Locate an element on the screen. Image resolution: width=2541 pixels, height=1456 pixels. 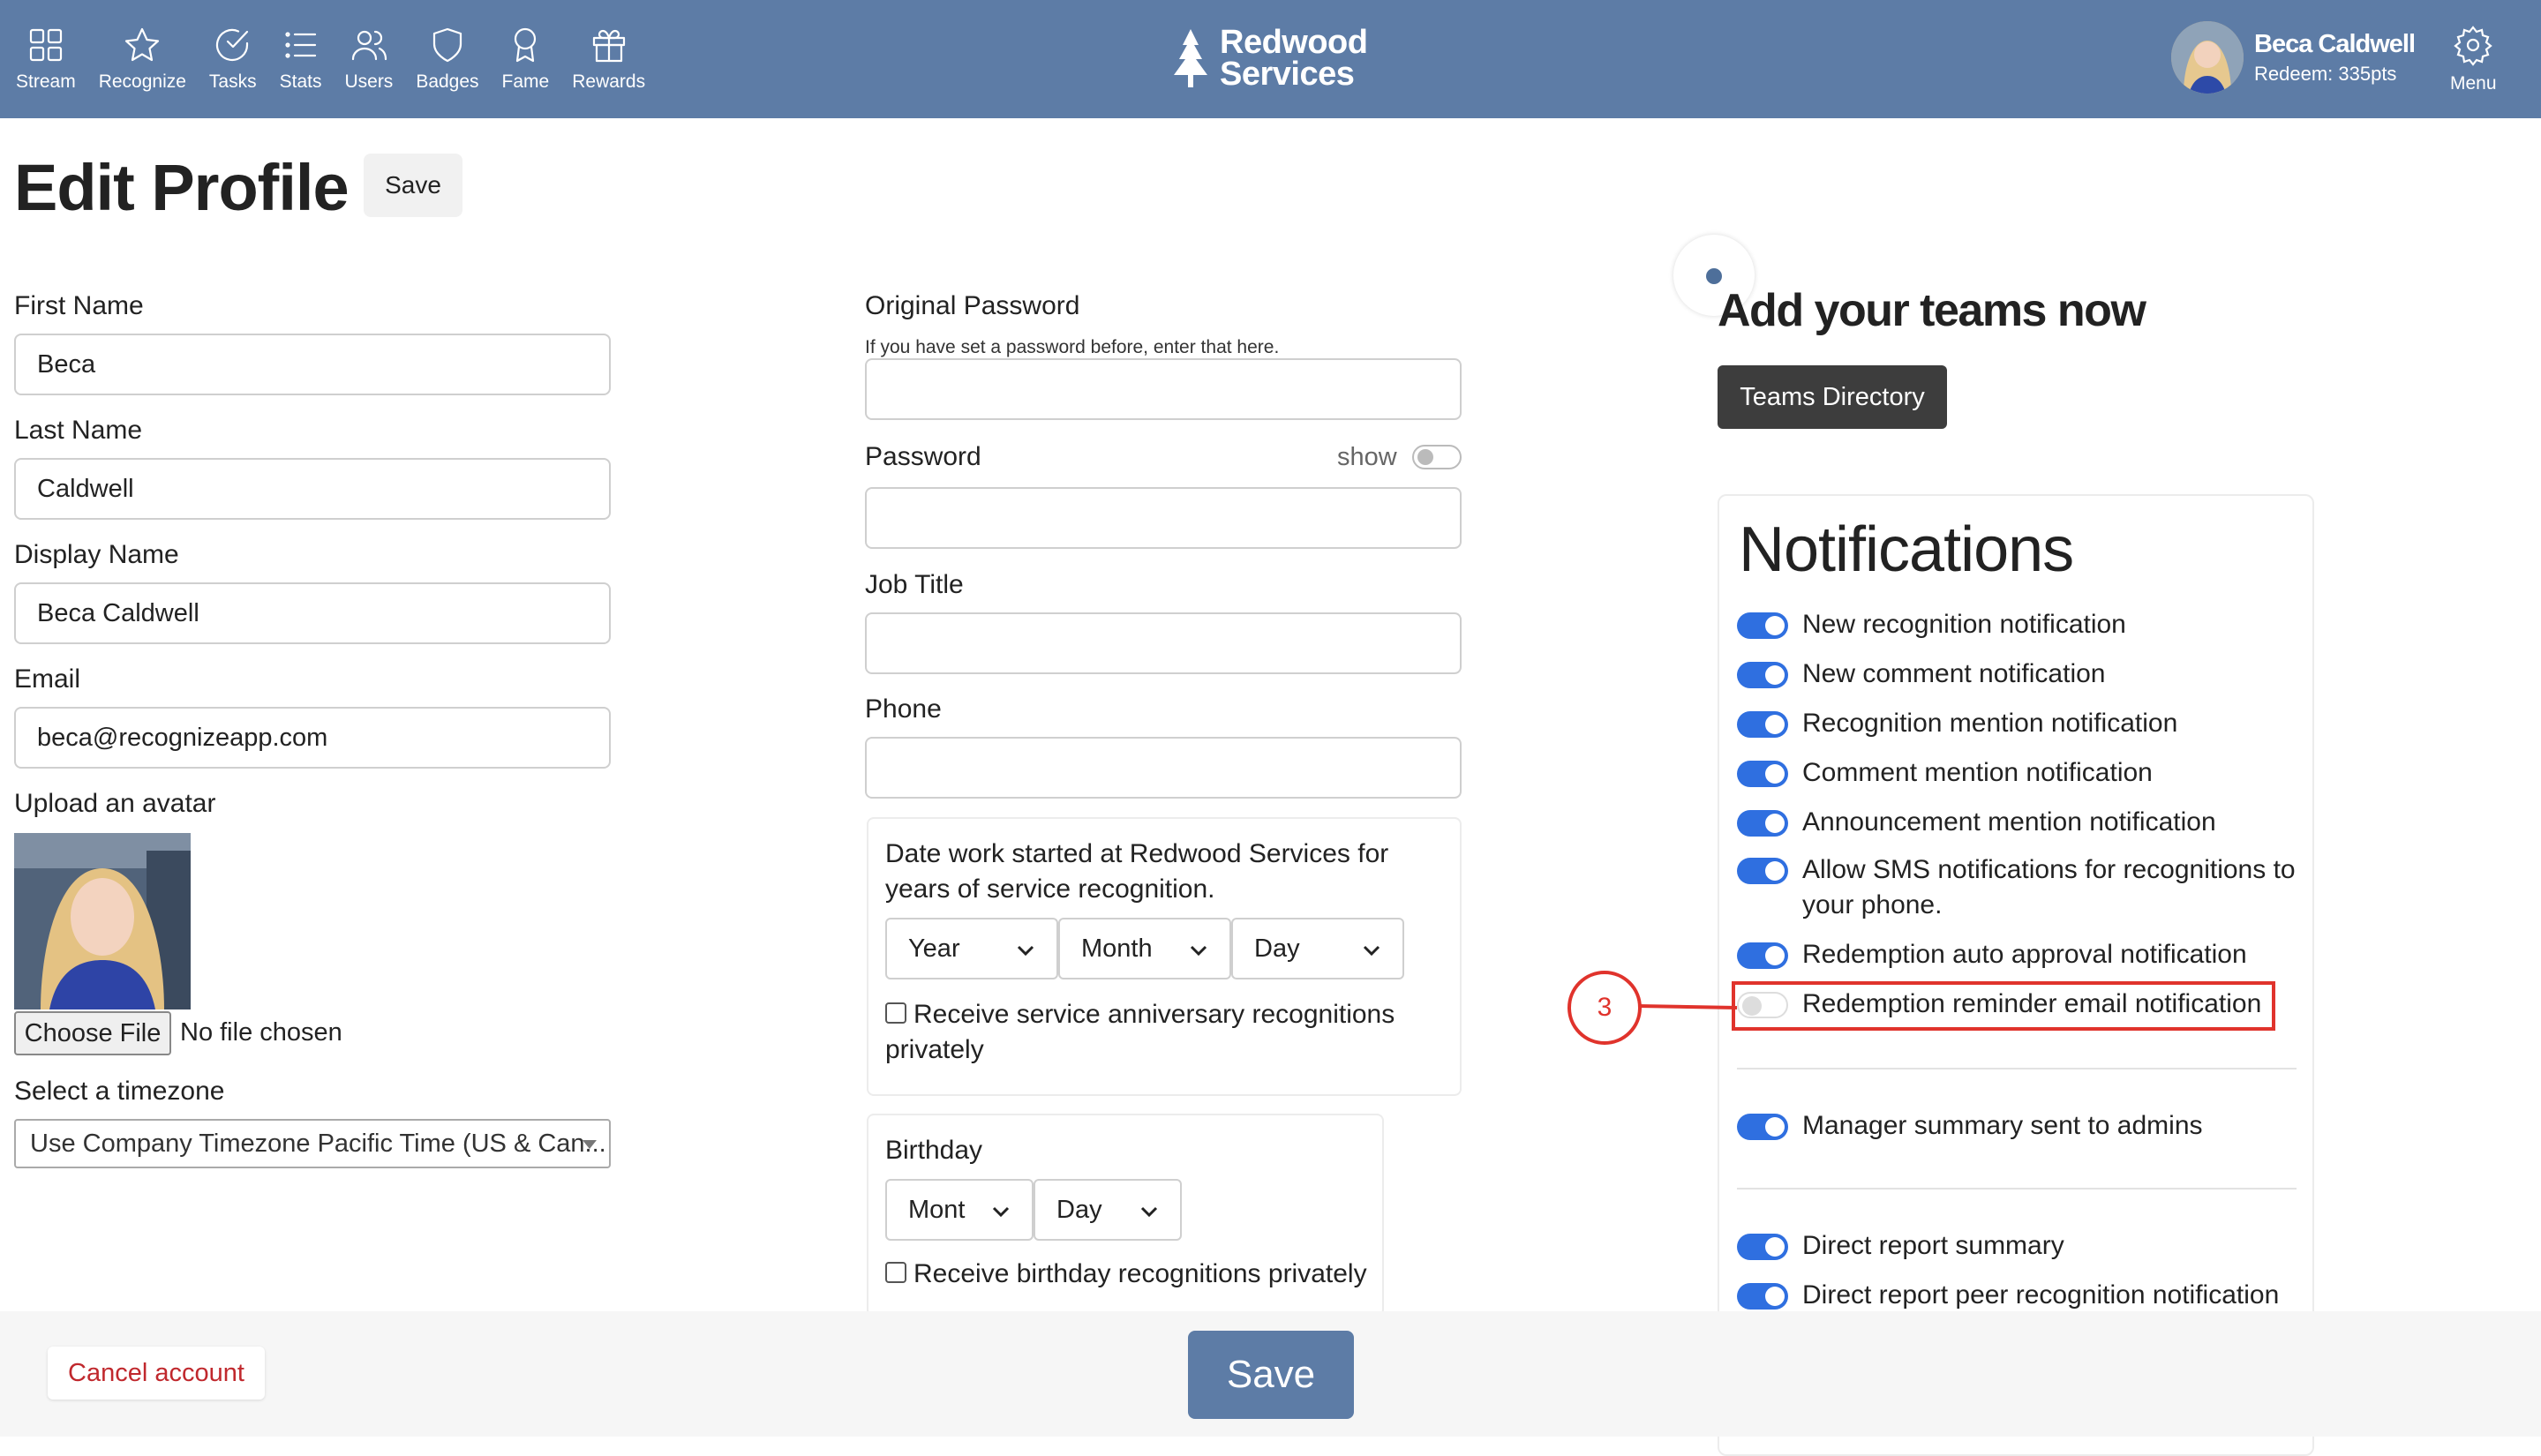
brand-line-2: Services is located at coordinates (1287, 74).